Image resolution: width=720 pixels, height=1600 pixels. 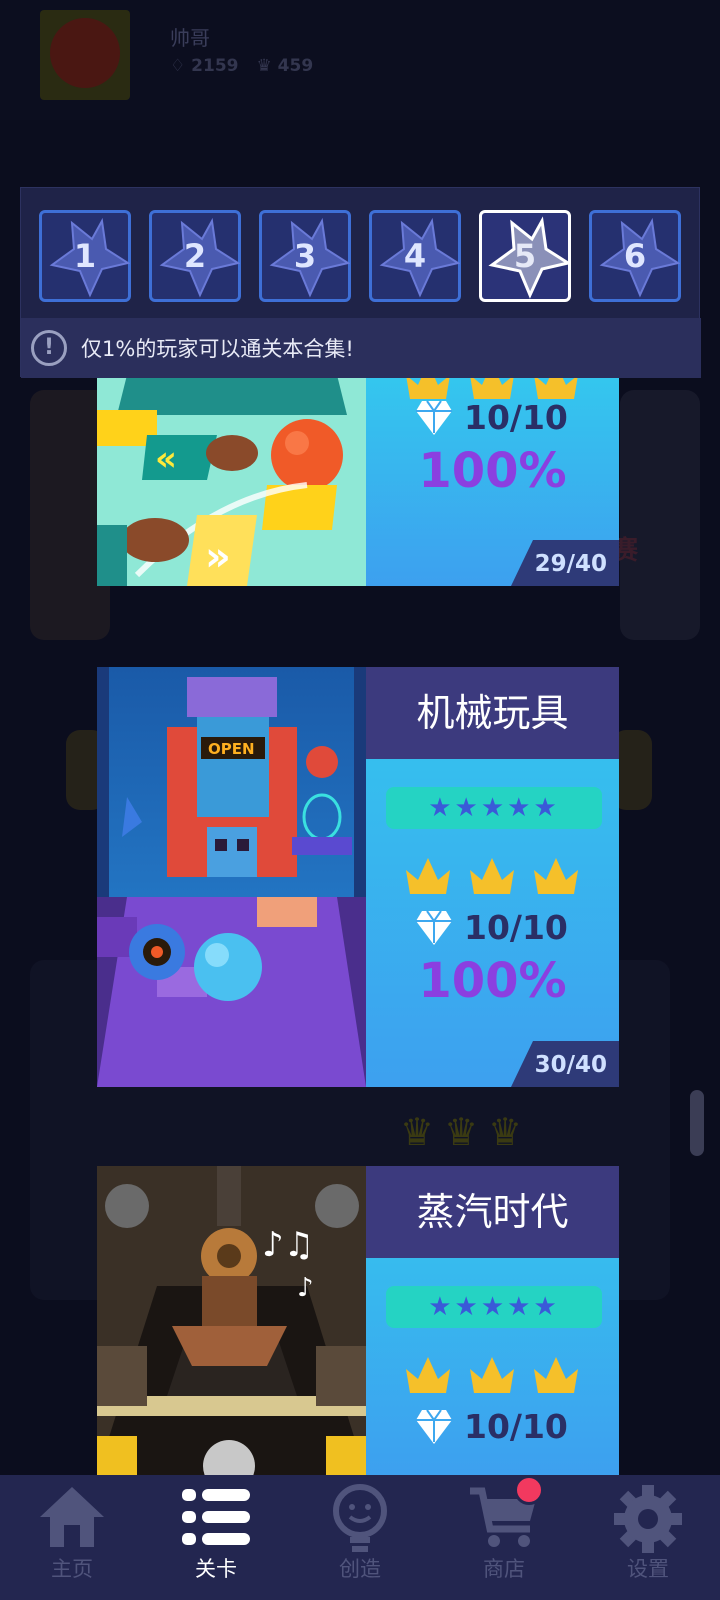 What do you see at coordinates (529, 1490) in the screenshot?
I see `notification-badge` at bounding box center [529, 1490].